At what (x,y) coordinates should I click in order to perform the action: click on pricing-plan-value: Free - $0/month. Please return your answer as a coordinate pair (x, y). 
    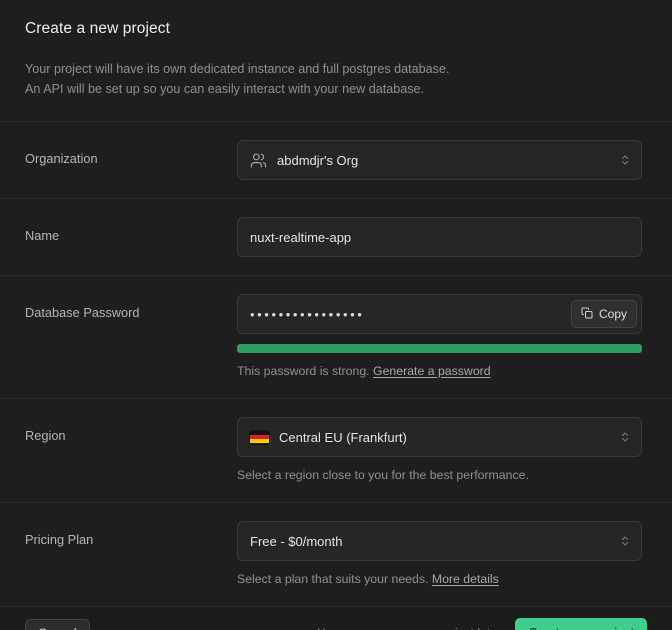
    Looking at the image, I should click on (296, 541).